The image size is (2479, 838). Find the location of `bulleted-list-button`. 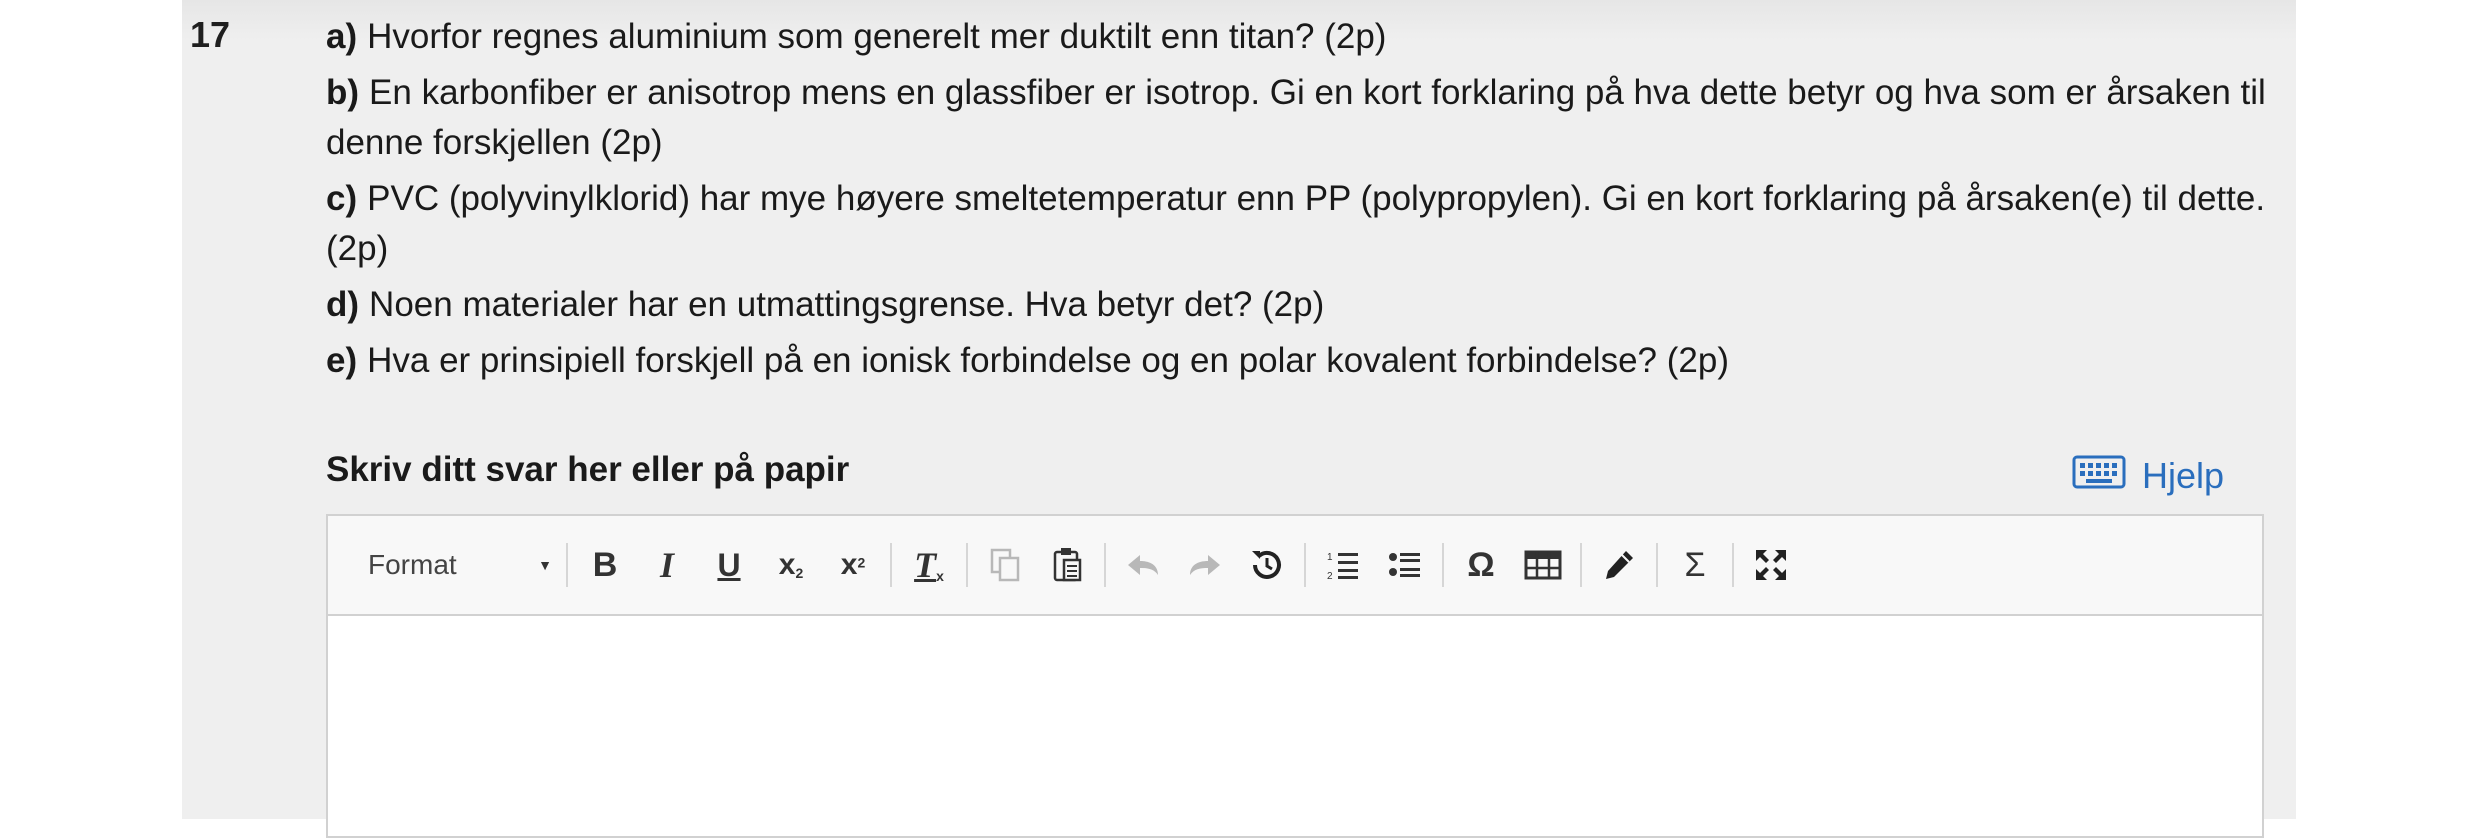

bulleted-list-button is located at coordinates (1405, 565).